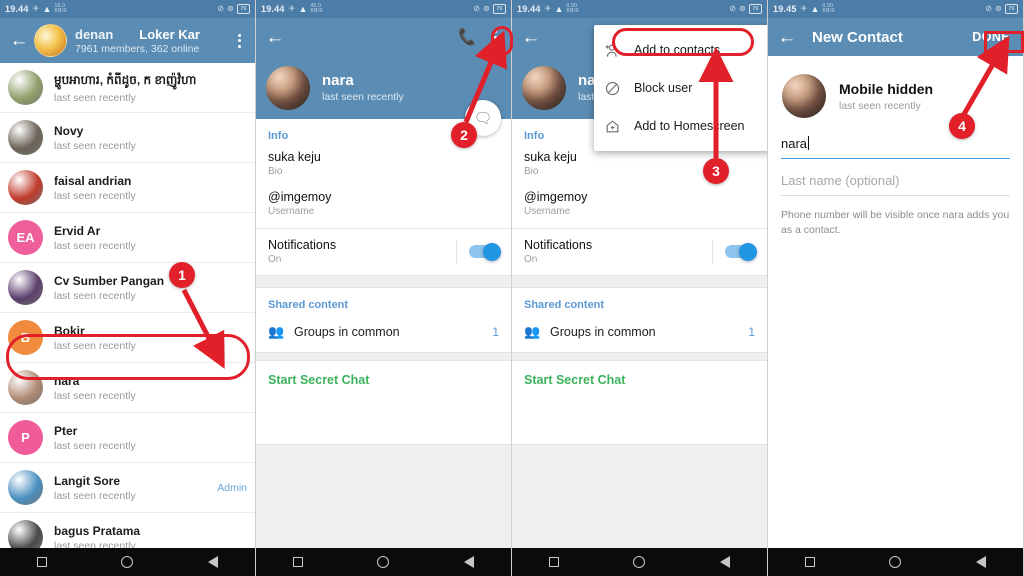 This screenshot has height=576, width=1024. I want to click on android-nav-bar, so click(383, 562).